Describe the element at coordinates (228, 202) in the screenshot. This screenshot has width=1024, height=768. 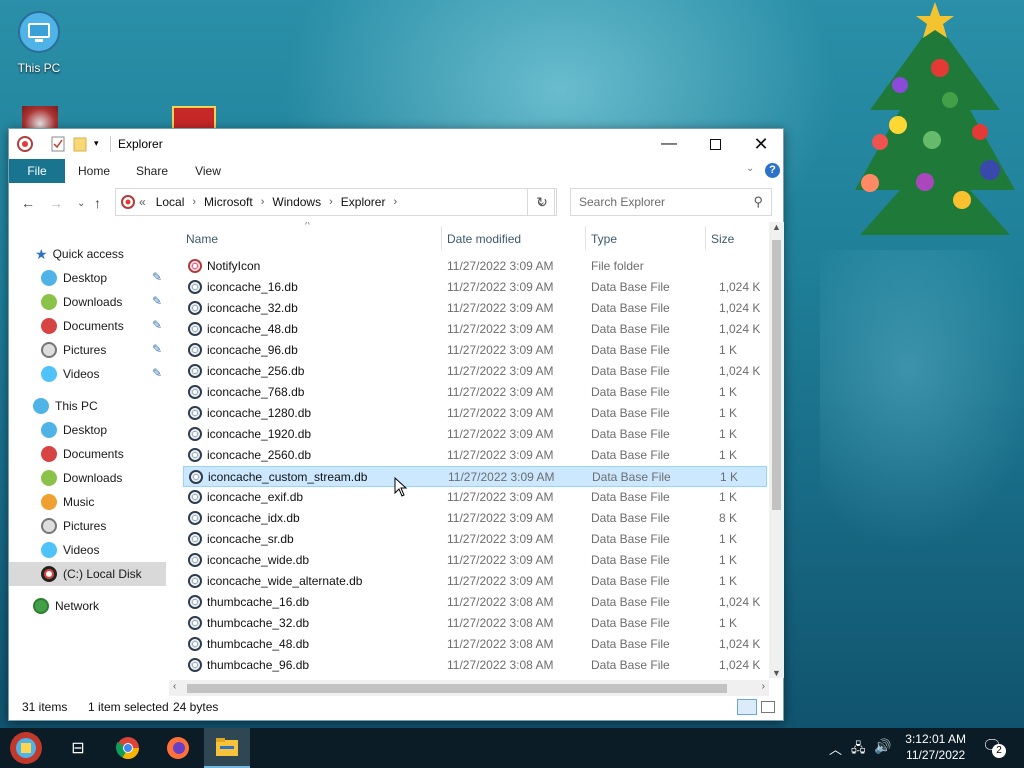
I see `breadcrumb-microsoft: Microsoft` at that location.